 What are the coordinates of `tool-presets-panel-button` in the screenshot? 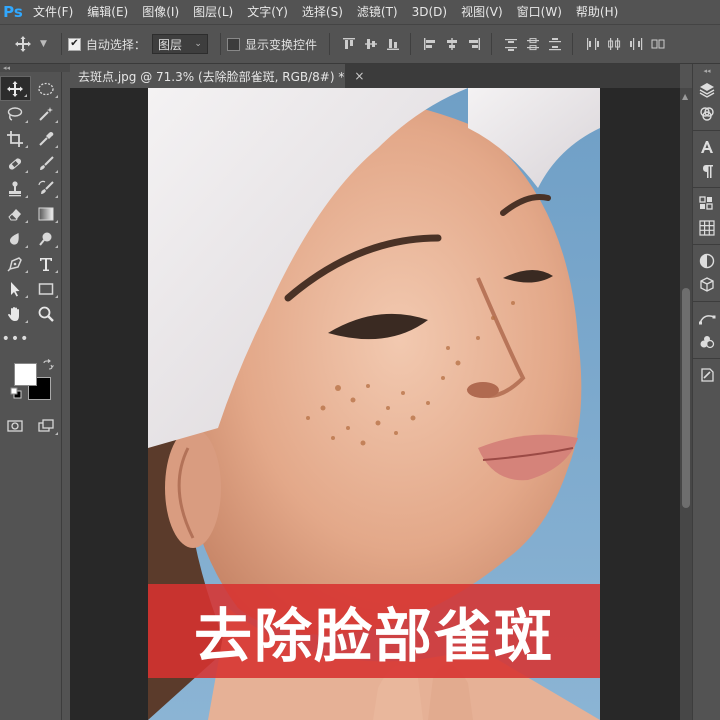 It's located at (706, 375).